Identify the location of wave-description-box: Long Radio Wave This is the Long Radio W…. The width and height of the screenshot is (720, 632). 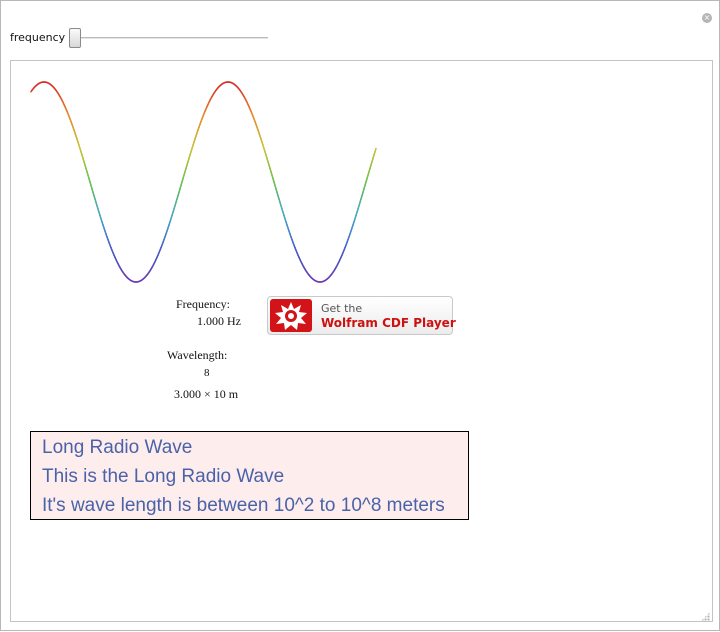
(249, 475).